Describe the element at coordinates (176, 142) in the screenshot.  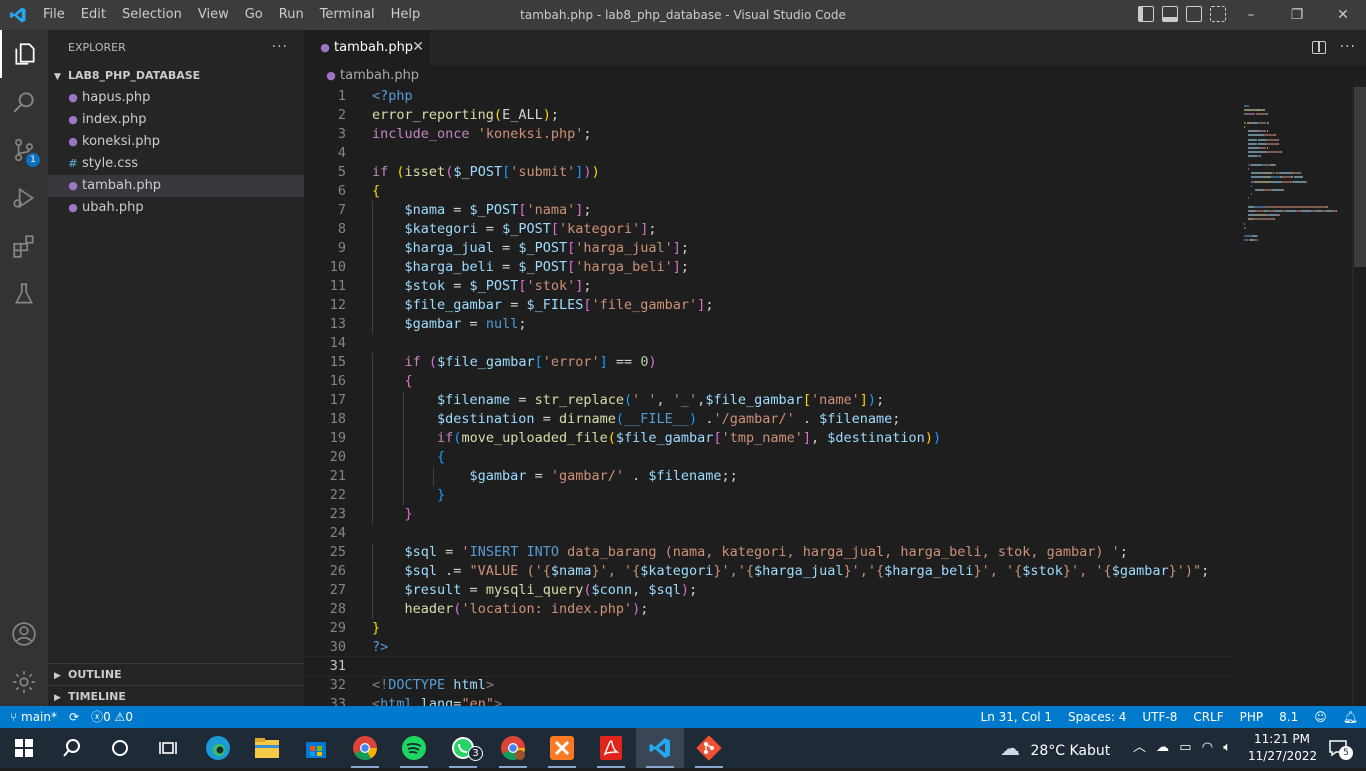
I see `file-item-koneksi: ● koneksi.php` at that location.